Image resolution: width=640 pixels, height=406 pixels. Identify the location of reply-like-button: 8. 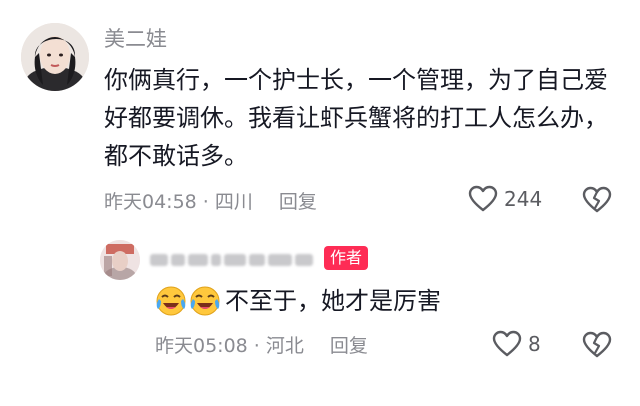
(516, 344).